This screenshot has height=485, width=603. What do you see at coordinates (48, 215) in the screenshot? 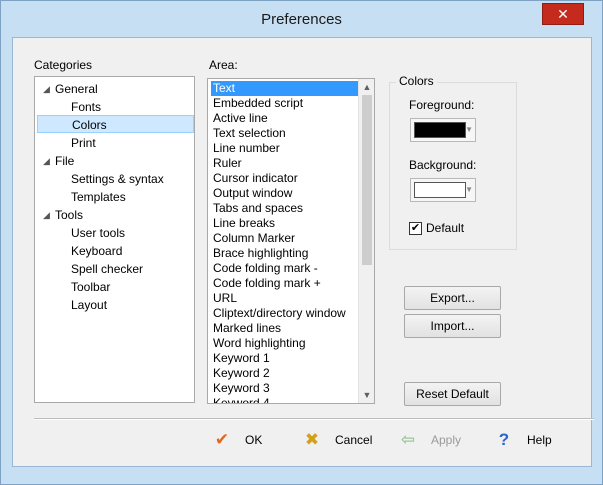
I see `expand-tools-icon: ◢` at bounding box center [48, 215].